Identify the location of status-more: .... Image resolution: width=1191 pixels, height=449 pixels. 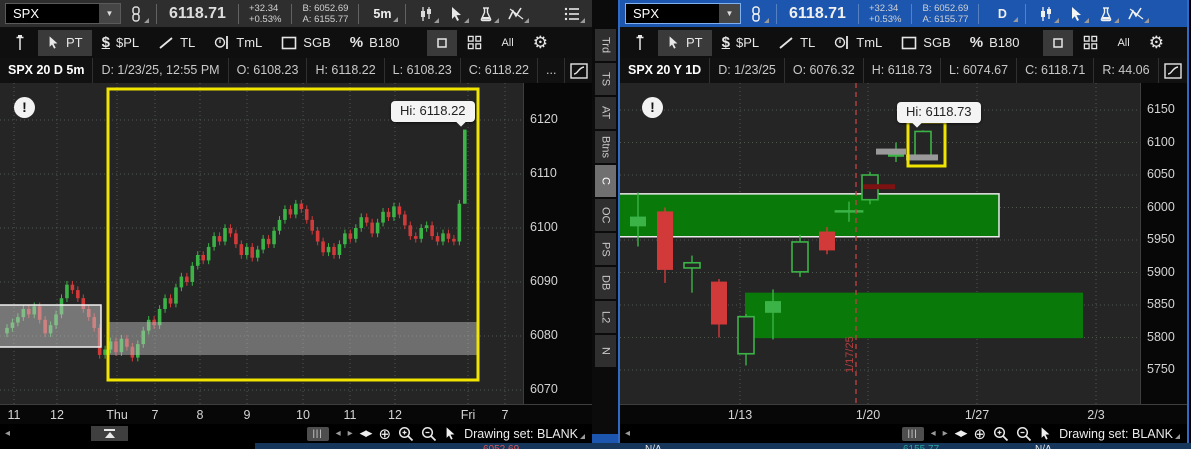
(551, 70).